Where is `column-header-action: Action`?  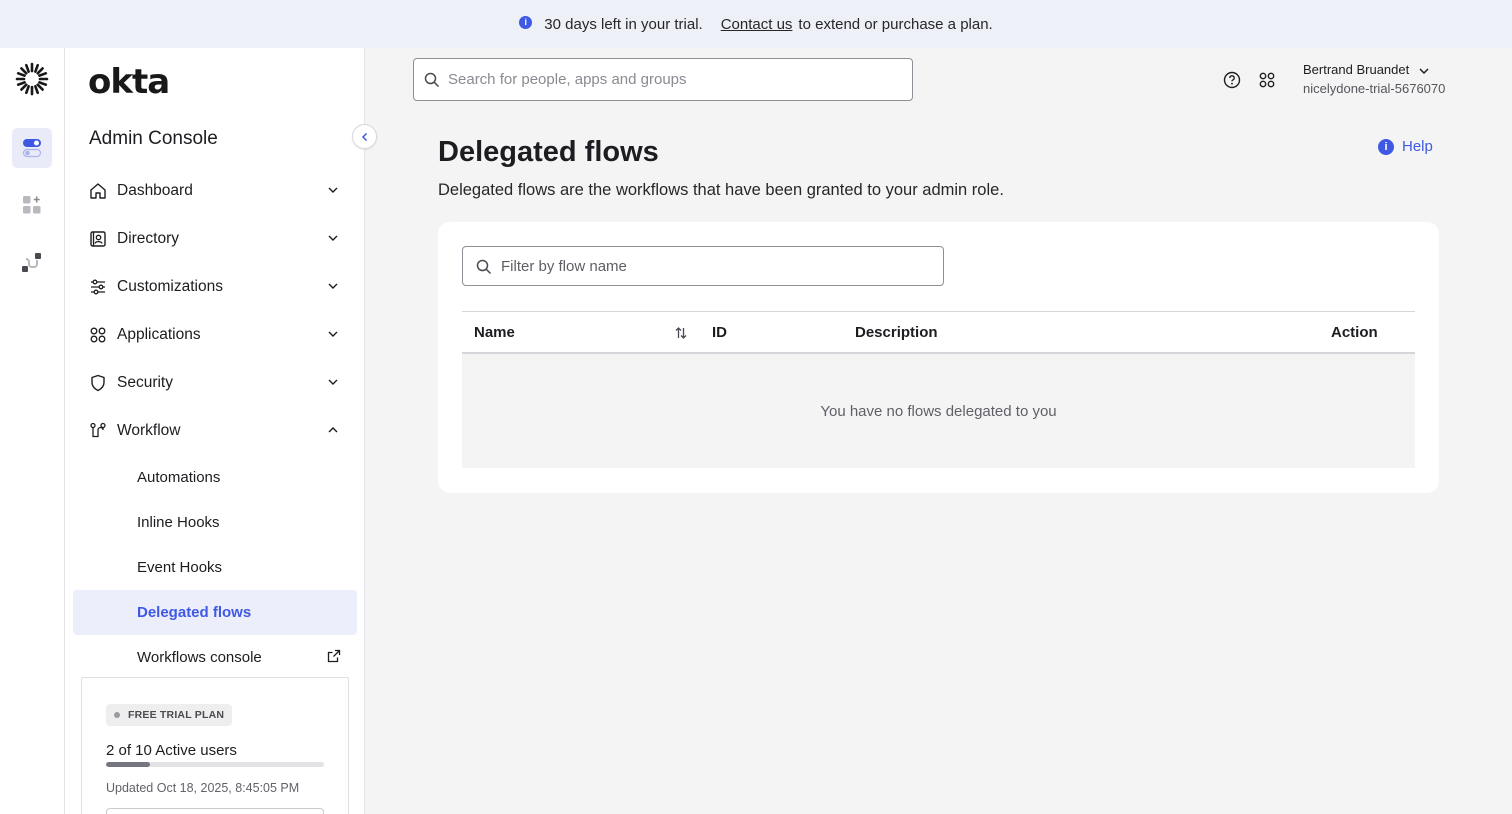
column-header-action: Action is located at coordinates (1354, 332).